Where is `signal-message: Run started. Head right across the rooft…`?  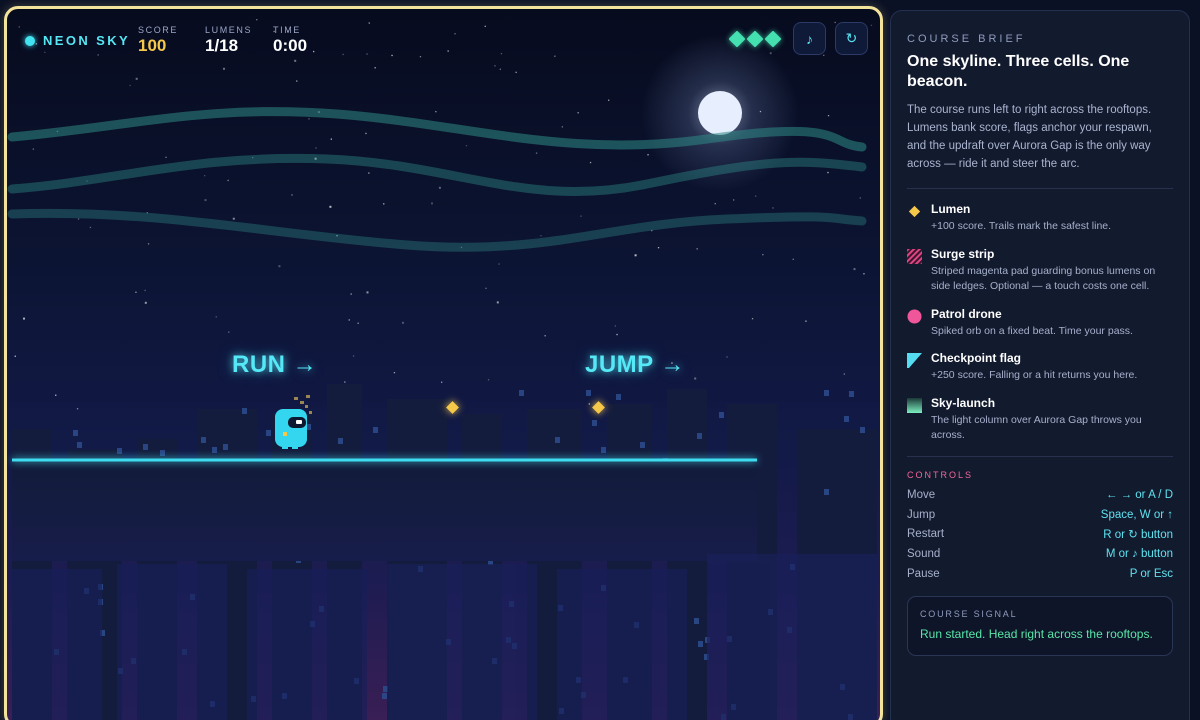 signal-message: Run started. Head right across the rooft… is located at coordinates (1036, 634).